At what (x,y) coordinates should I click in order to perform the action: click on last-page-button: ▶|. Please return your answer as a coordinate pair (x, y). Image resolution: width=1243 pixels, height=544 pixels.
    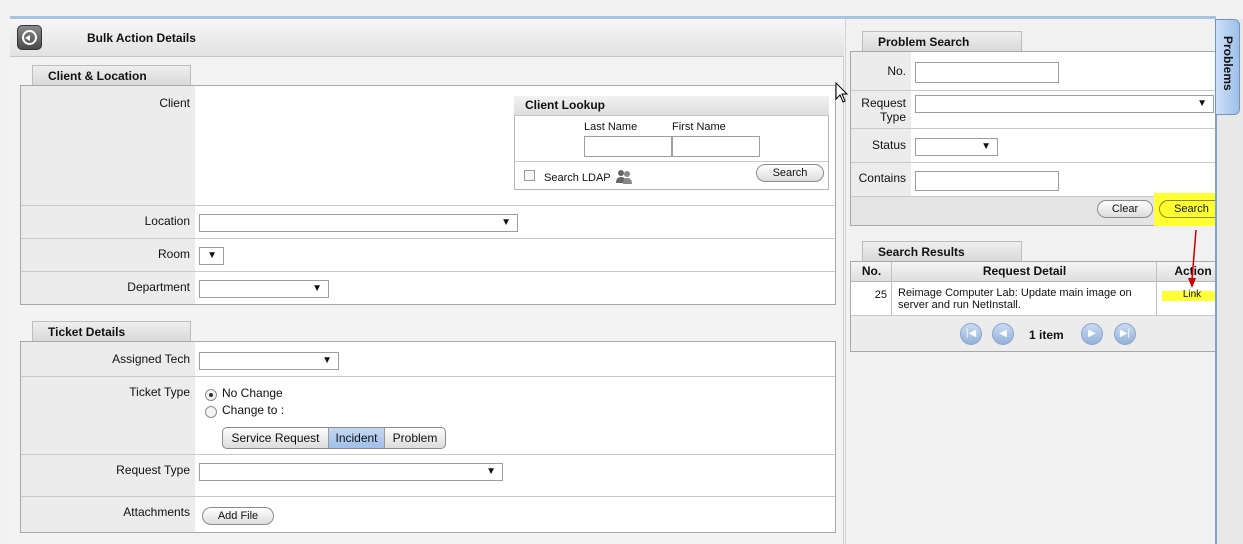
    Looking at the image, I should click on (1125, 334).